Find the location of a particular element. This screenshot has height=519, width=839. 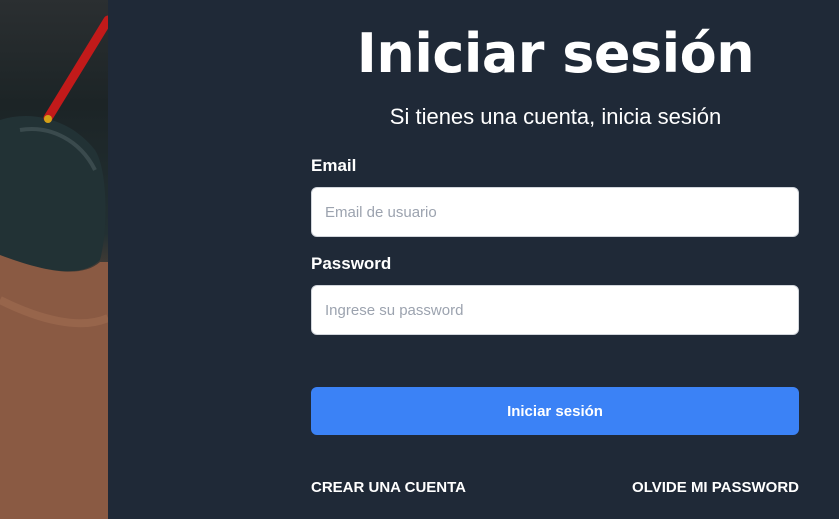

password-field is located at coordinates (555, 310).